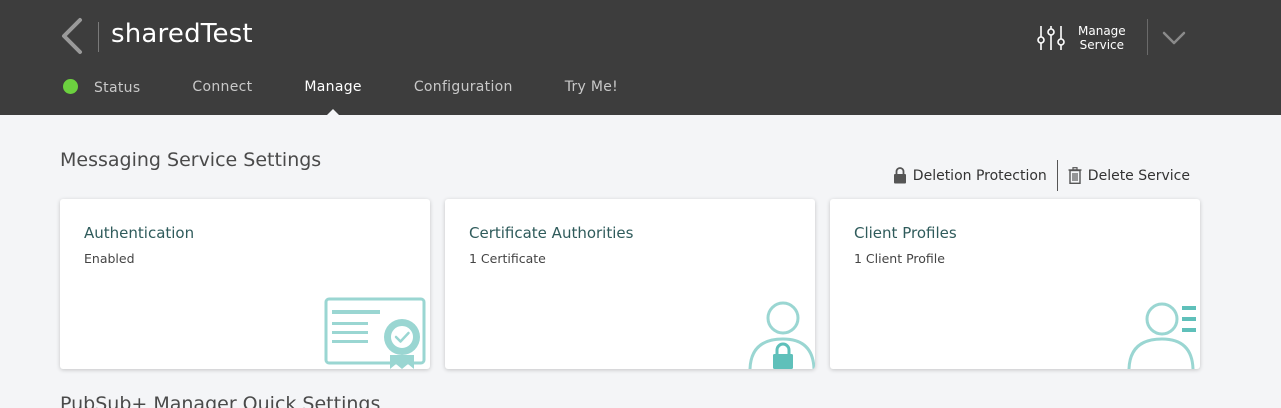 The width and height of the screenshot is (1281, 408). Describe the element at coordinates (375, 333) in the screenshot. I see `certificate-icon` at that location.